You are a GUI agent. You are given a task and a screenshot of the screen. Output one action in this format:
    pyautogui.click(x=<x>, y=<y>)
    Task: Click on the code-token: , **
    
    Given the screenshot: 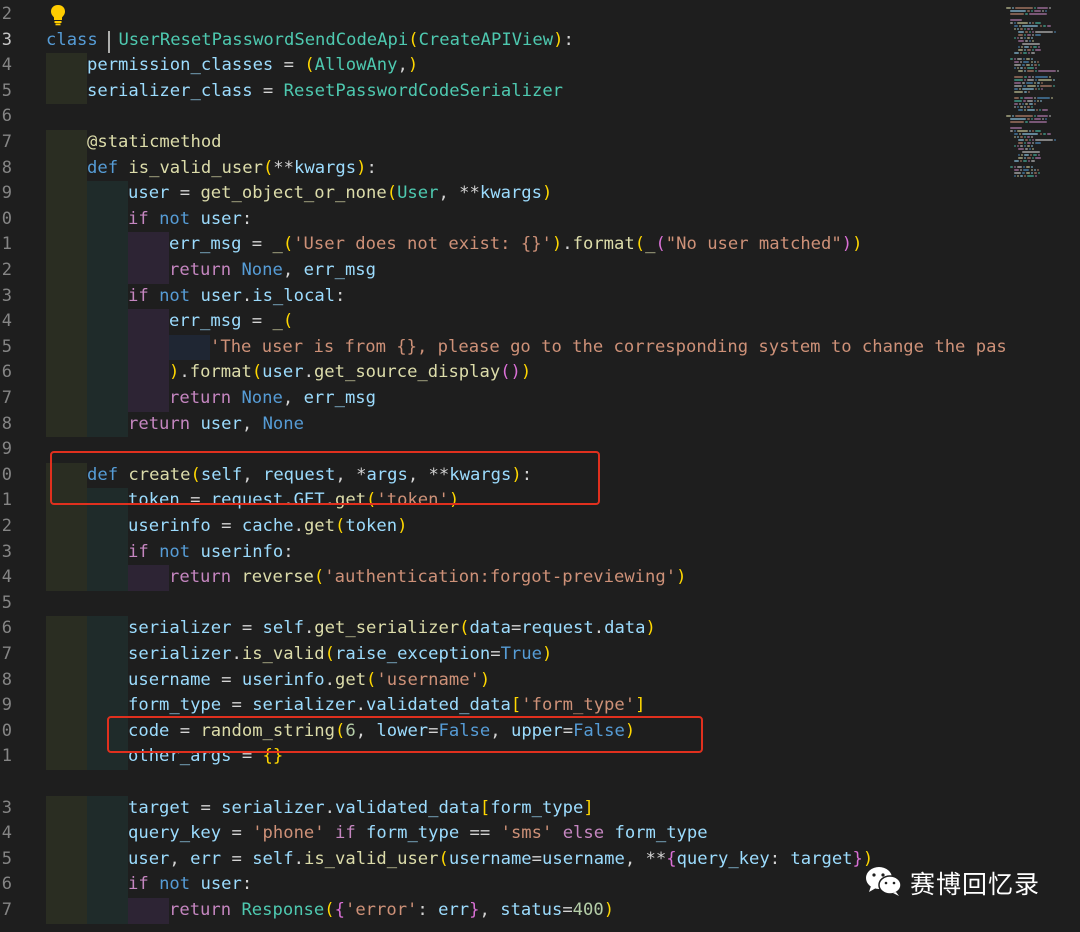 What is the action you would take?
    pyautogui.click(x=459, y=193)
    